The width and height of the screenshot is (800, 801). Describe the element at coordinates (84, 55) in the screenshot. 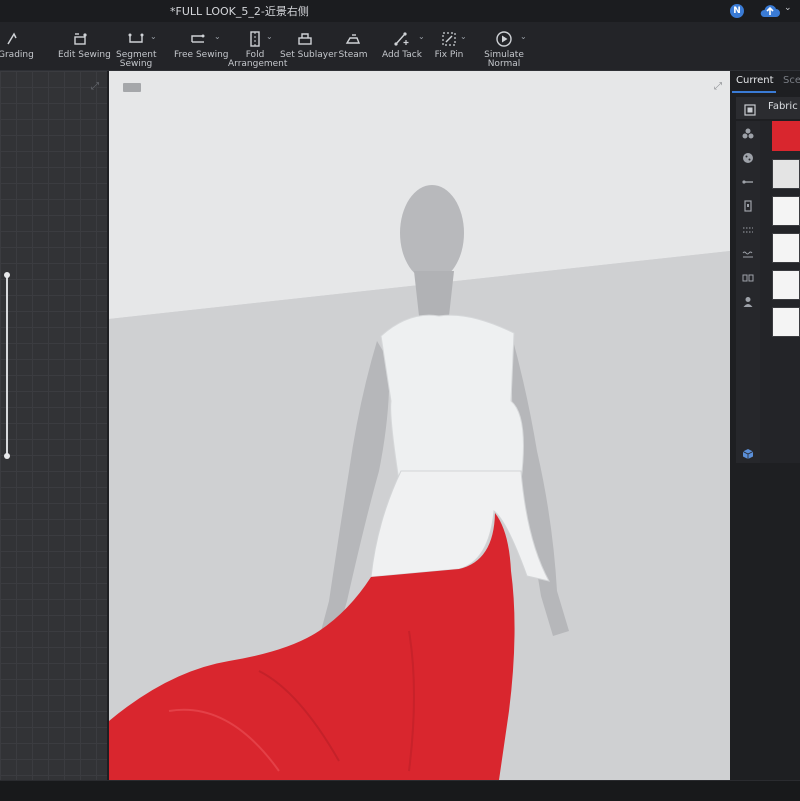

I see `edit-sewing-tool-label: Edit Sewing` at that location.